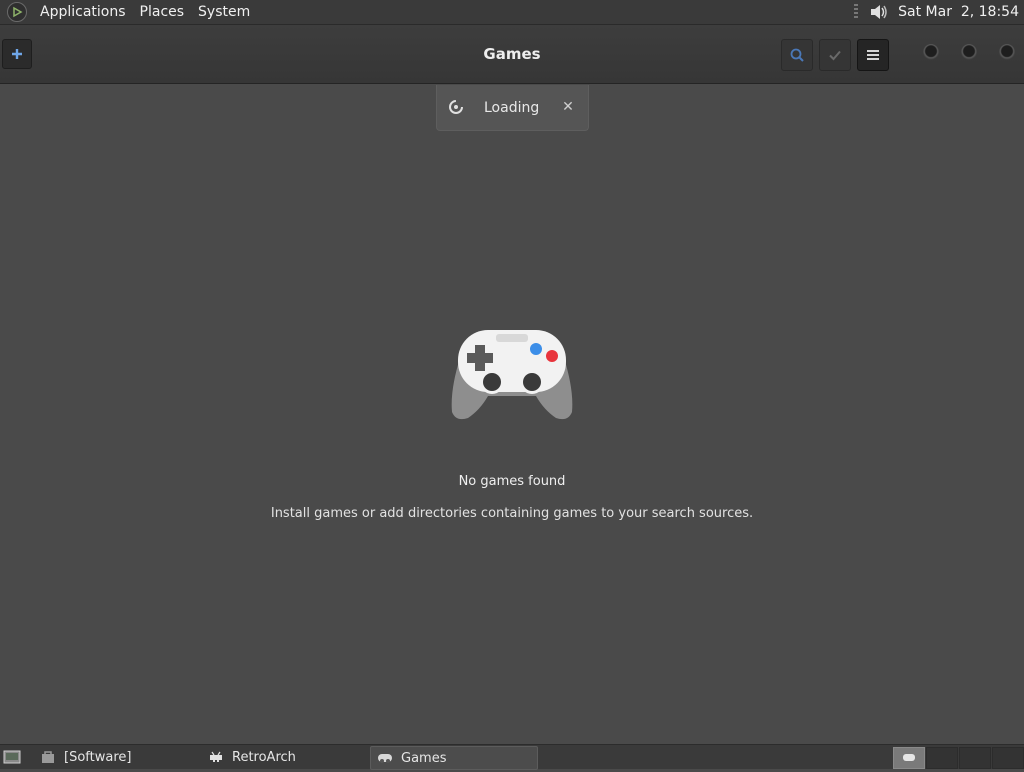 Image resolution: width=1024 pixels, height=772 pixels. I want to click on maximize-window-button, so click(969, 52).